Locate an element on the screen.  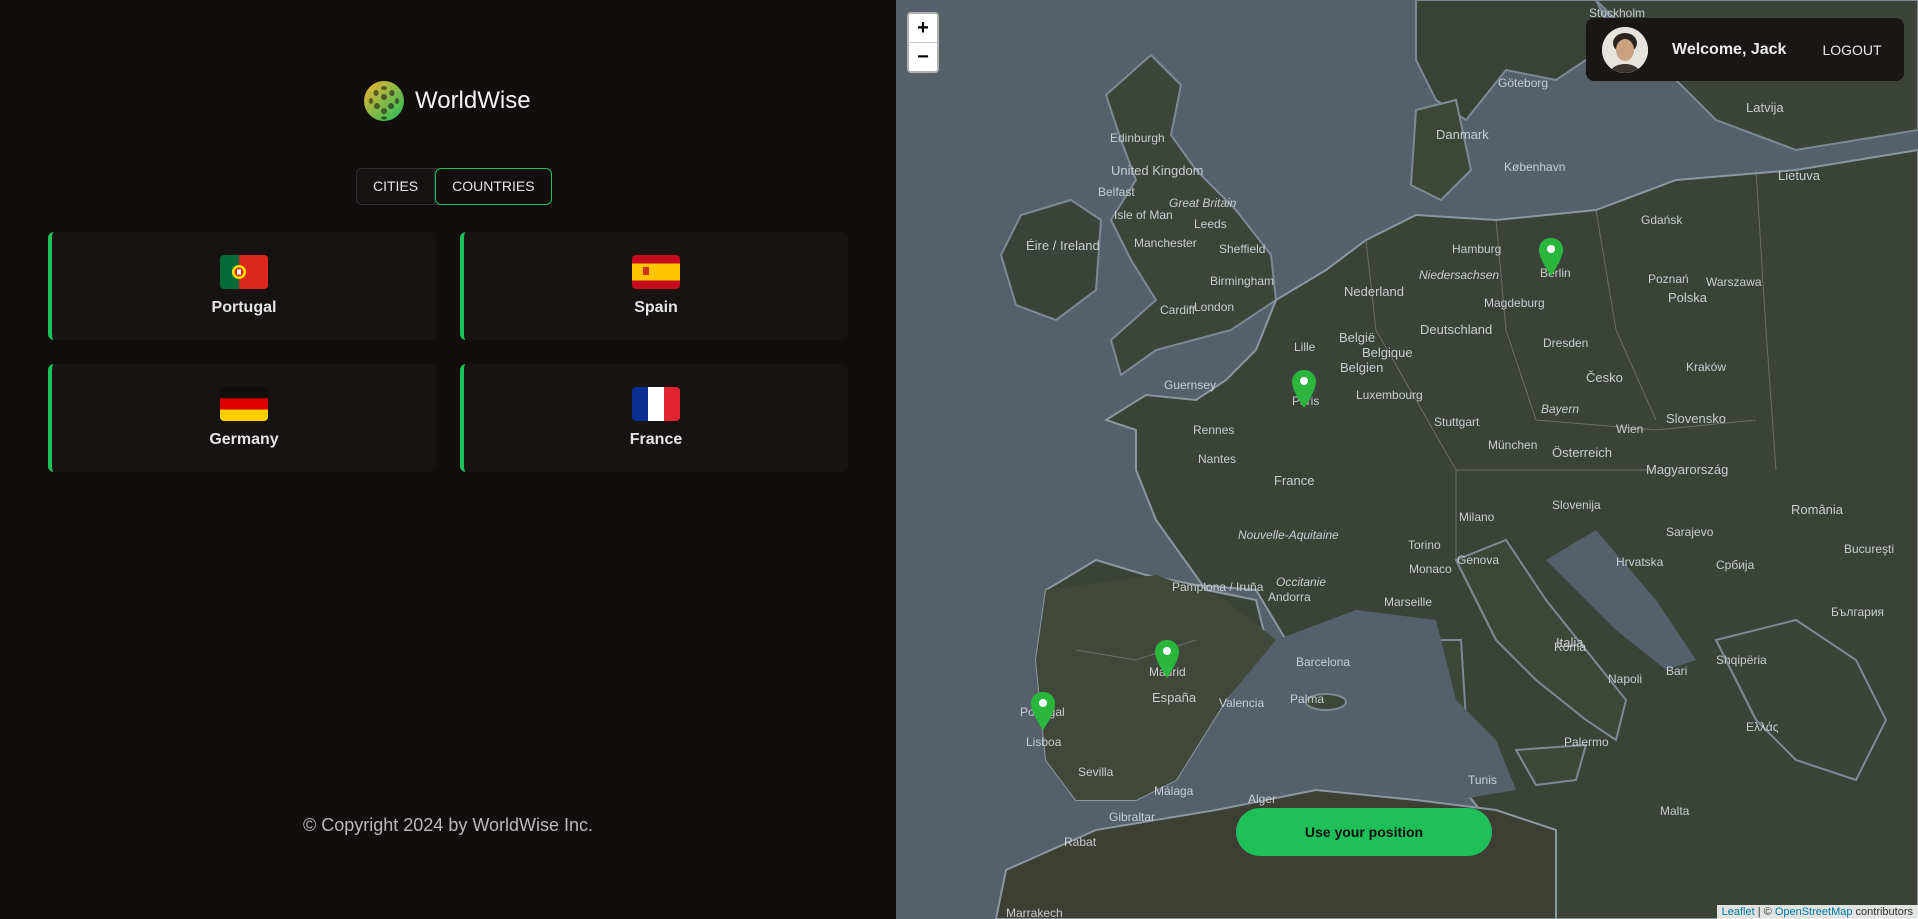
map-label: Nantes is located at coordinates (1217, 459).